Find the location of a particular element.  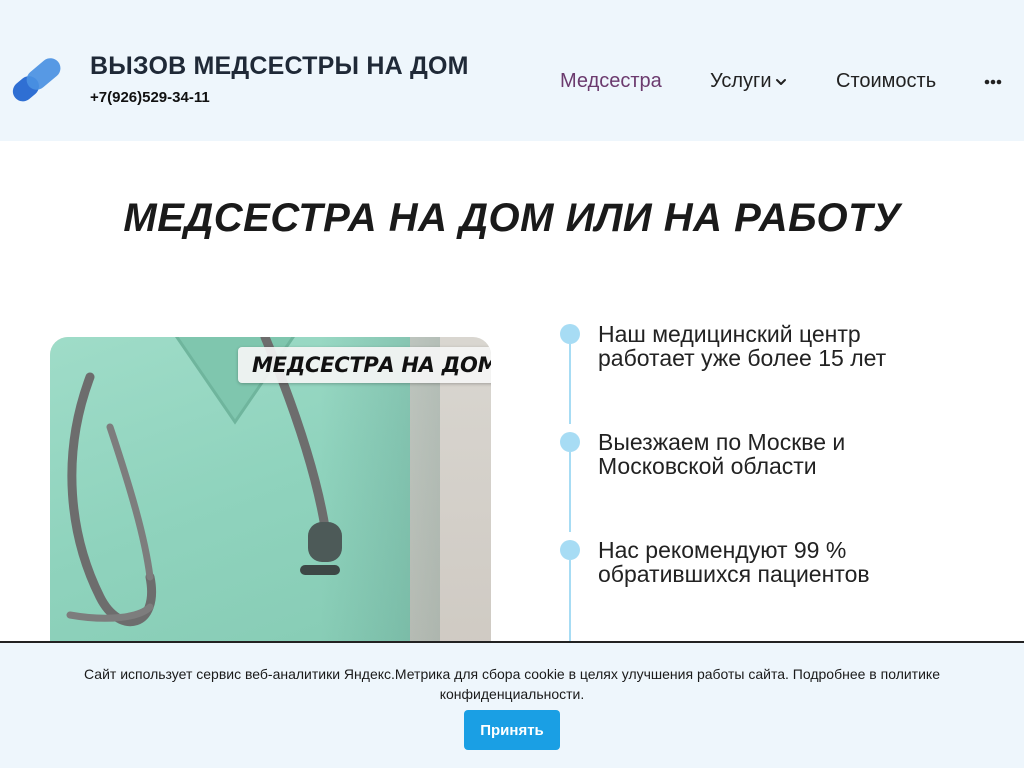

hero-badge: МЕДСЕСТРА НА ДОМ is located at coordinates (364, 365).